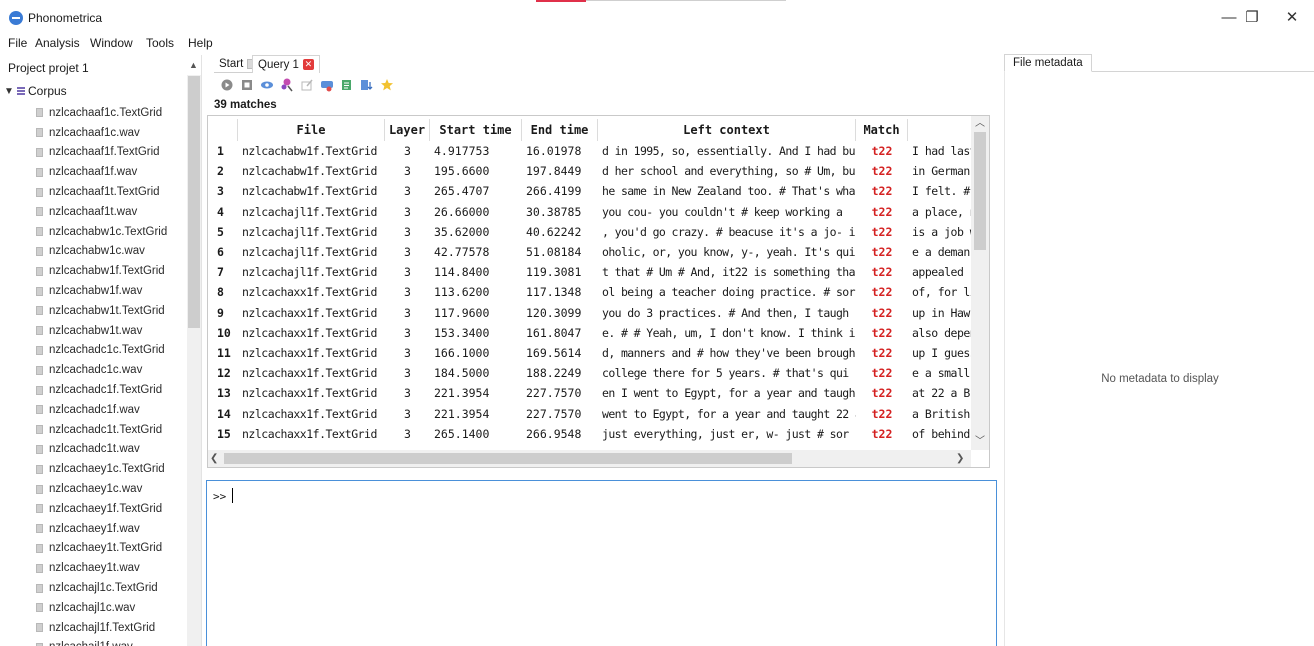  I want to click on chevron-up-icon: ▲, so click(193, 65).